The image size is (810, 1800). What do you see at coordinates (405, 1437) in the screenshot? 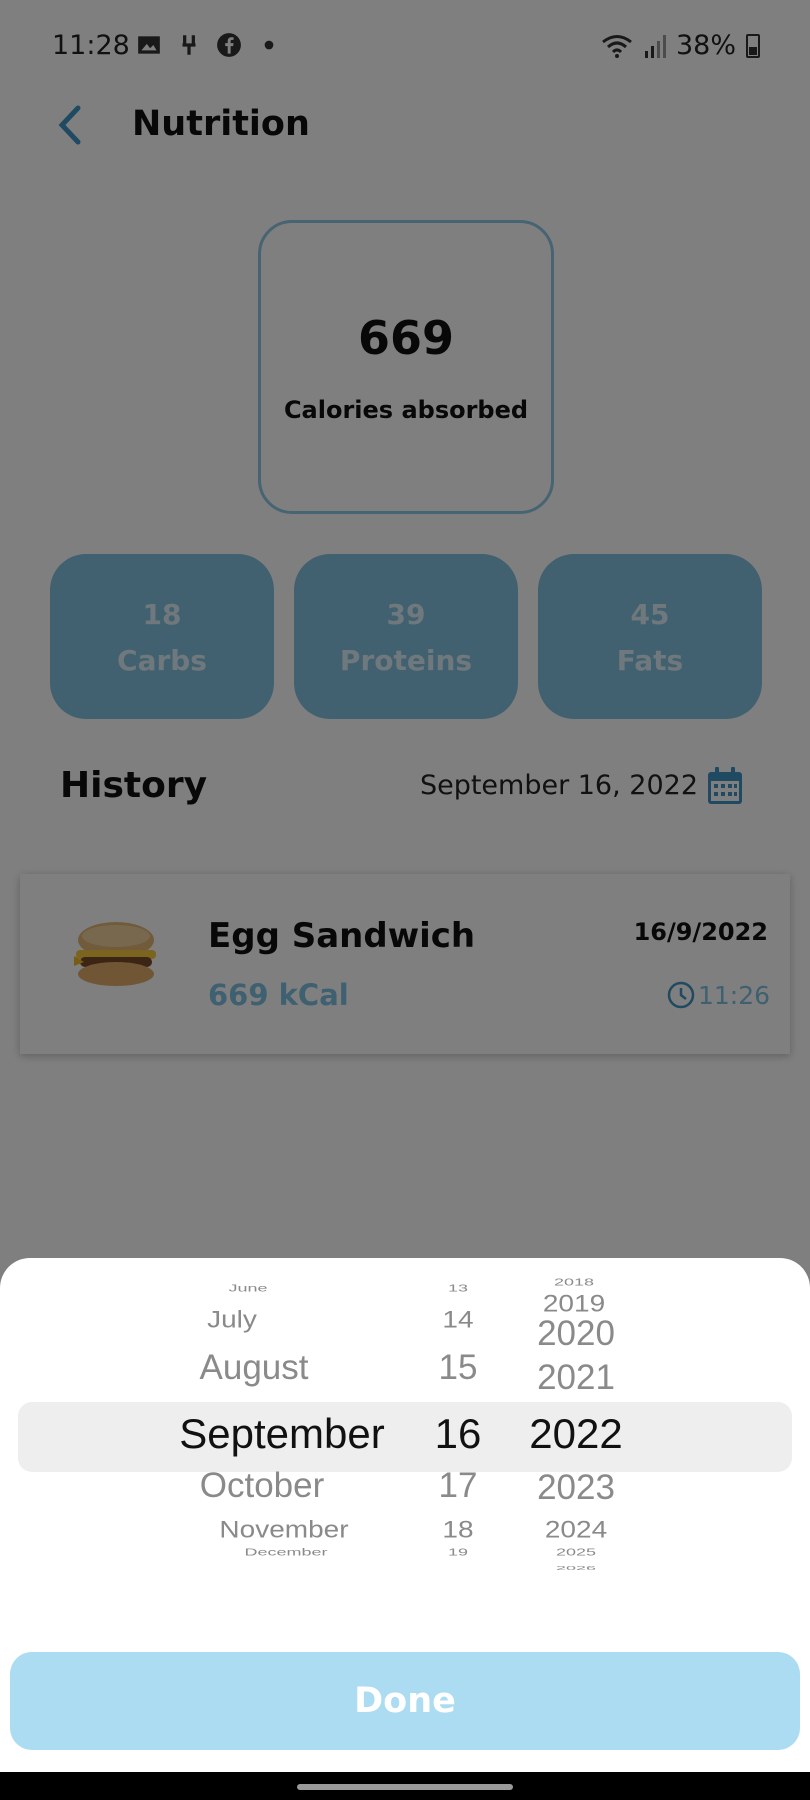
I see `picker-selection-highlight` at bounding box center [405, 1437].